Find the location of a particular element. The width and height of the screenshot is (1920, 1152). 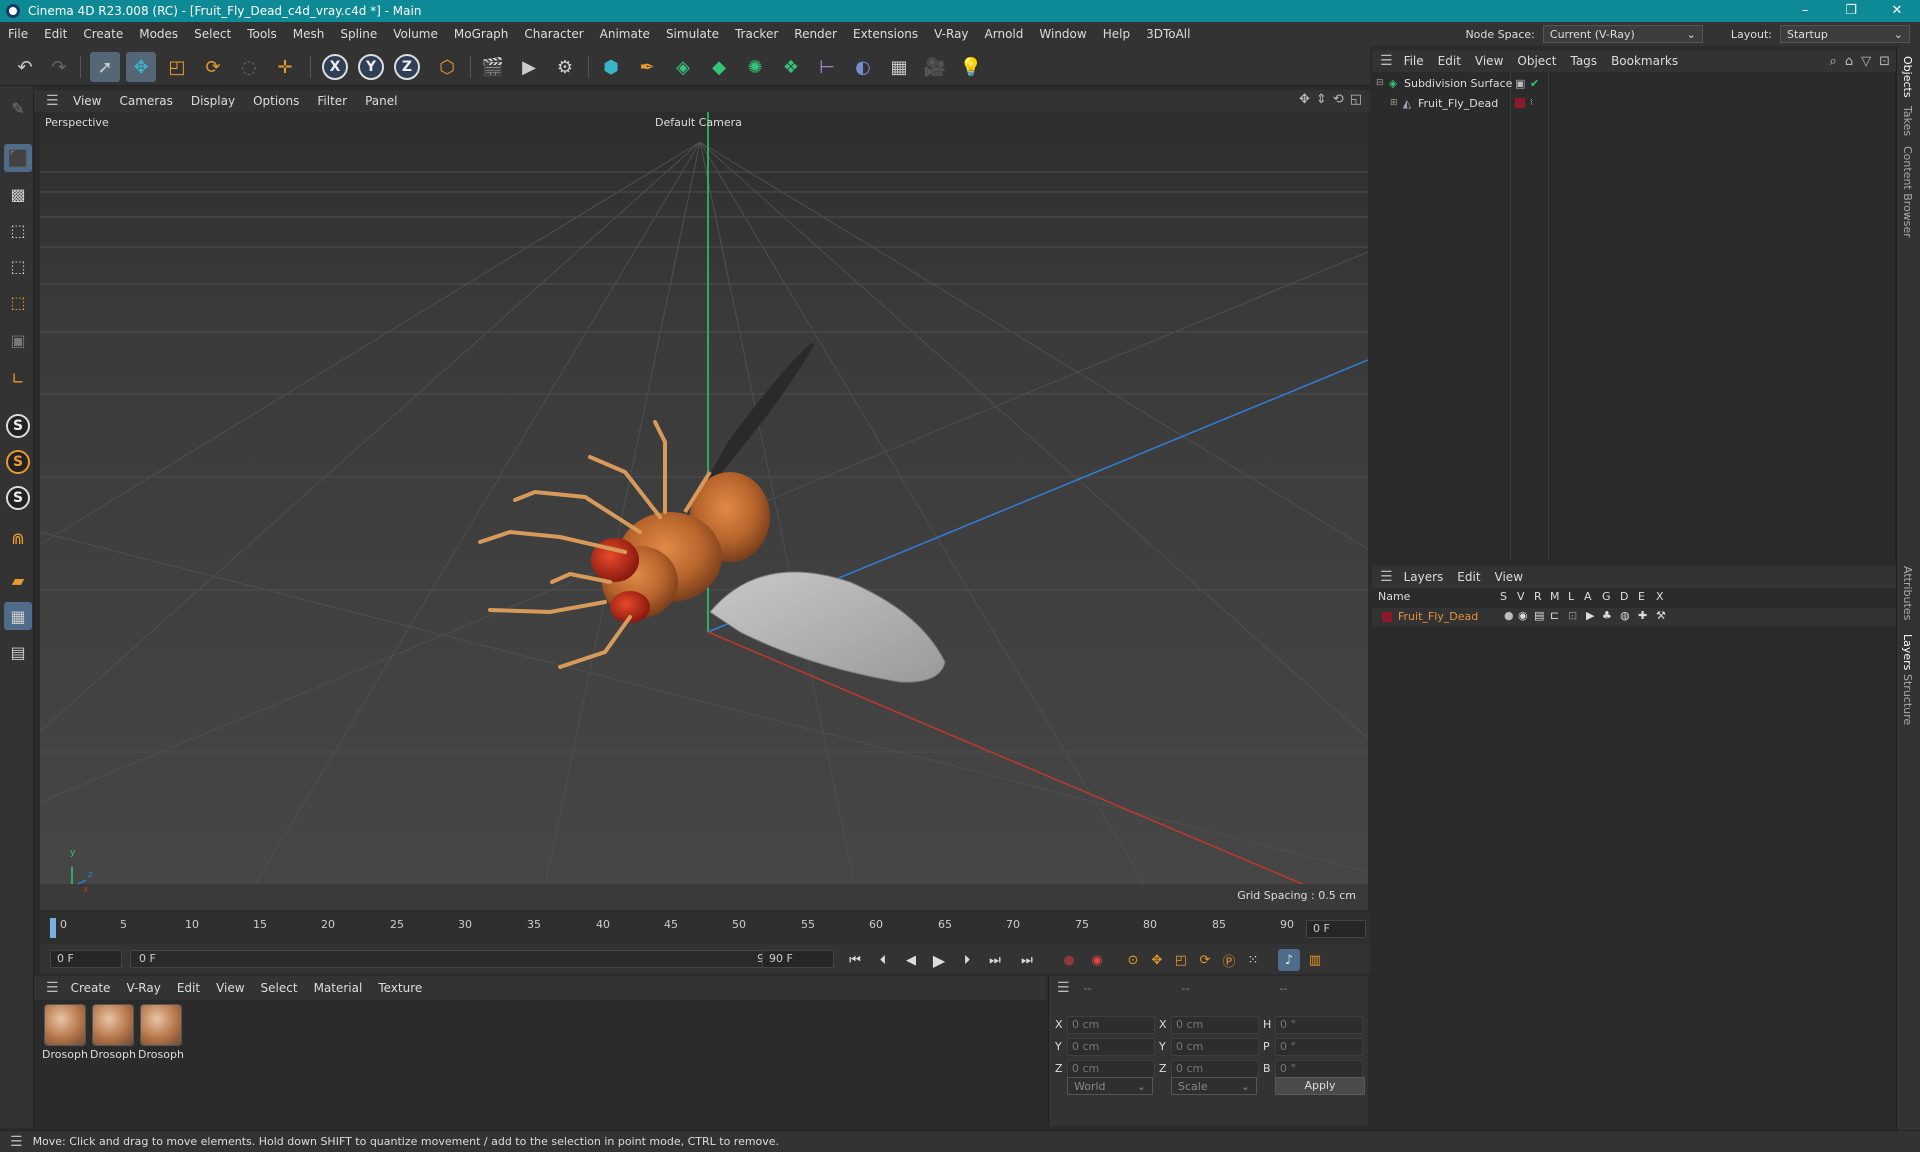

axis-lock-grid-icon: ▤ is located at coordinates (18, 652).